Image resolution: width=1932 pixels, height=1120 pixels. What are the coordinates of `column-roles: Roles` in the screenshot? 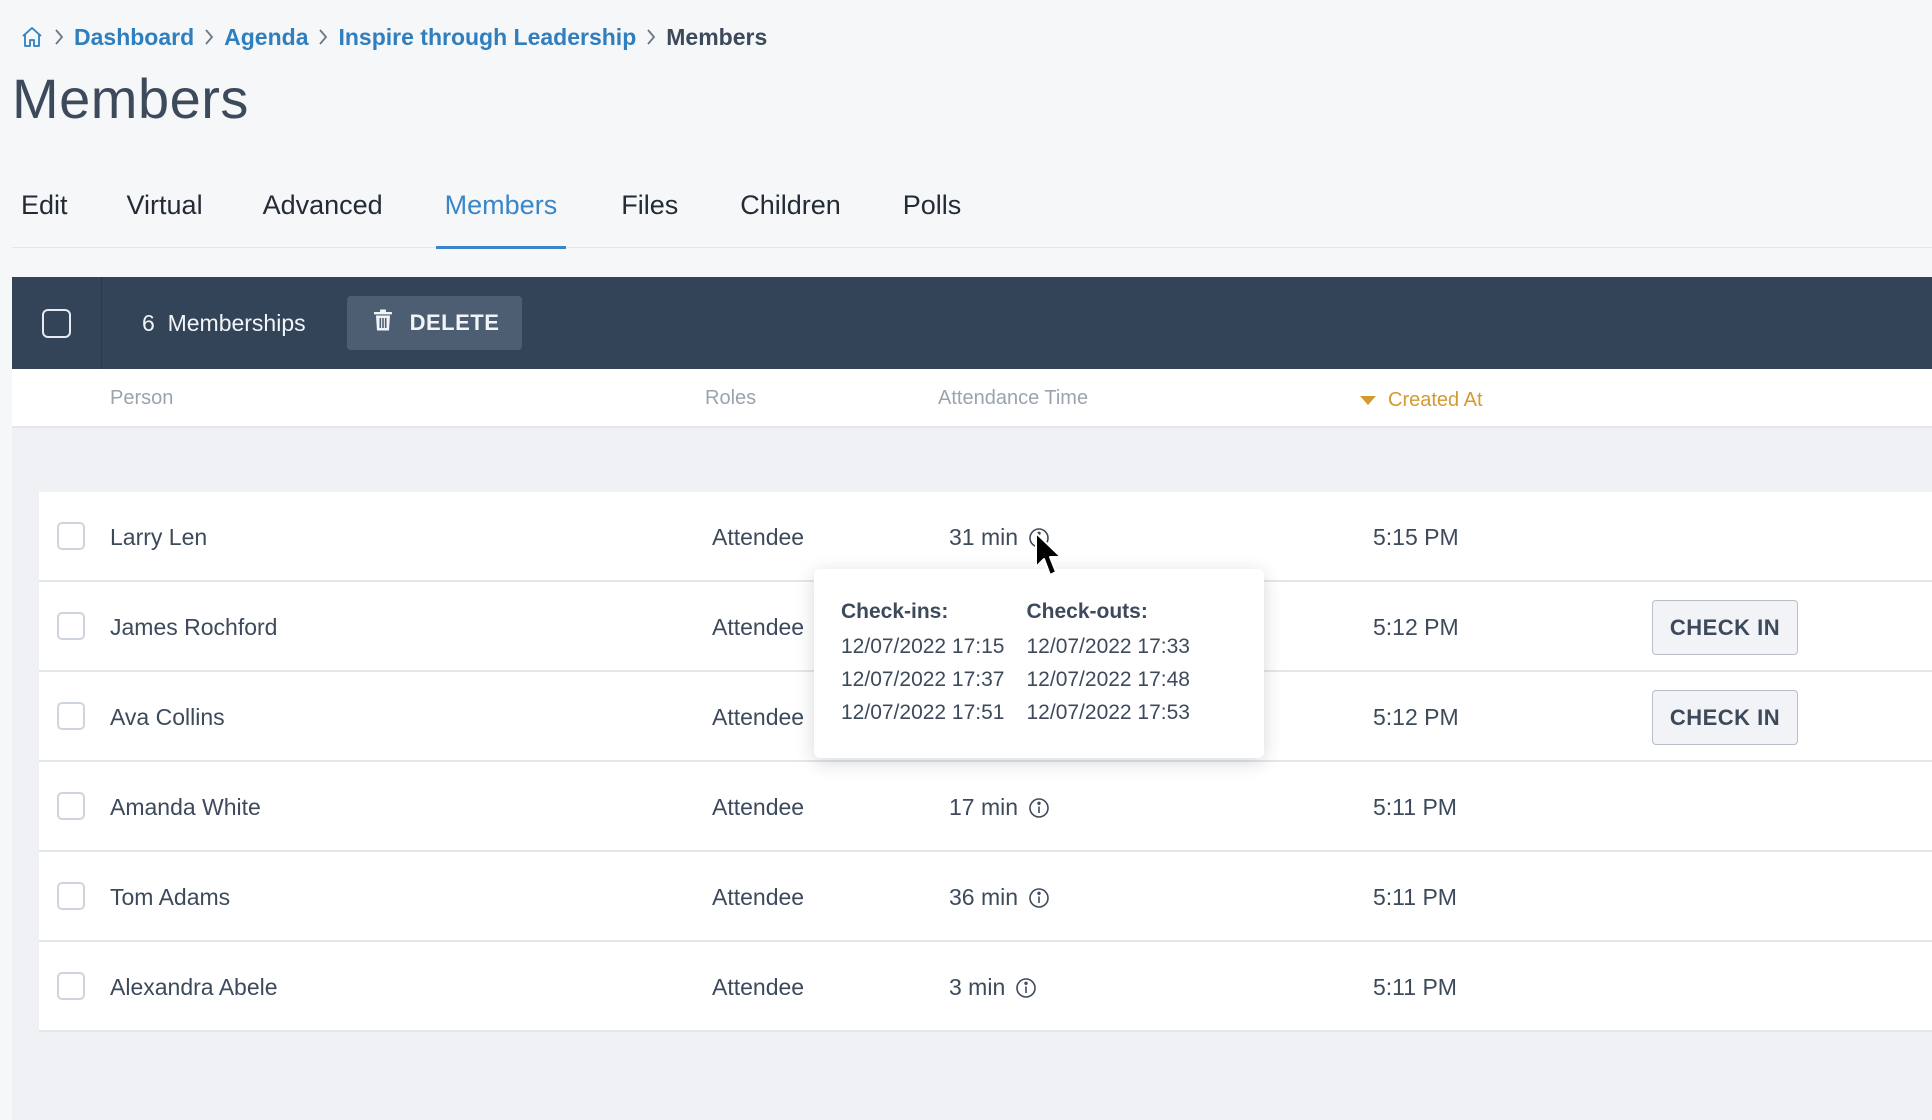 It's located at (730, 398).